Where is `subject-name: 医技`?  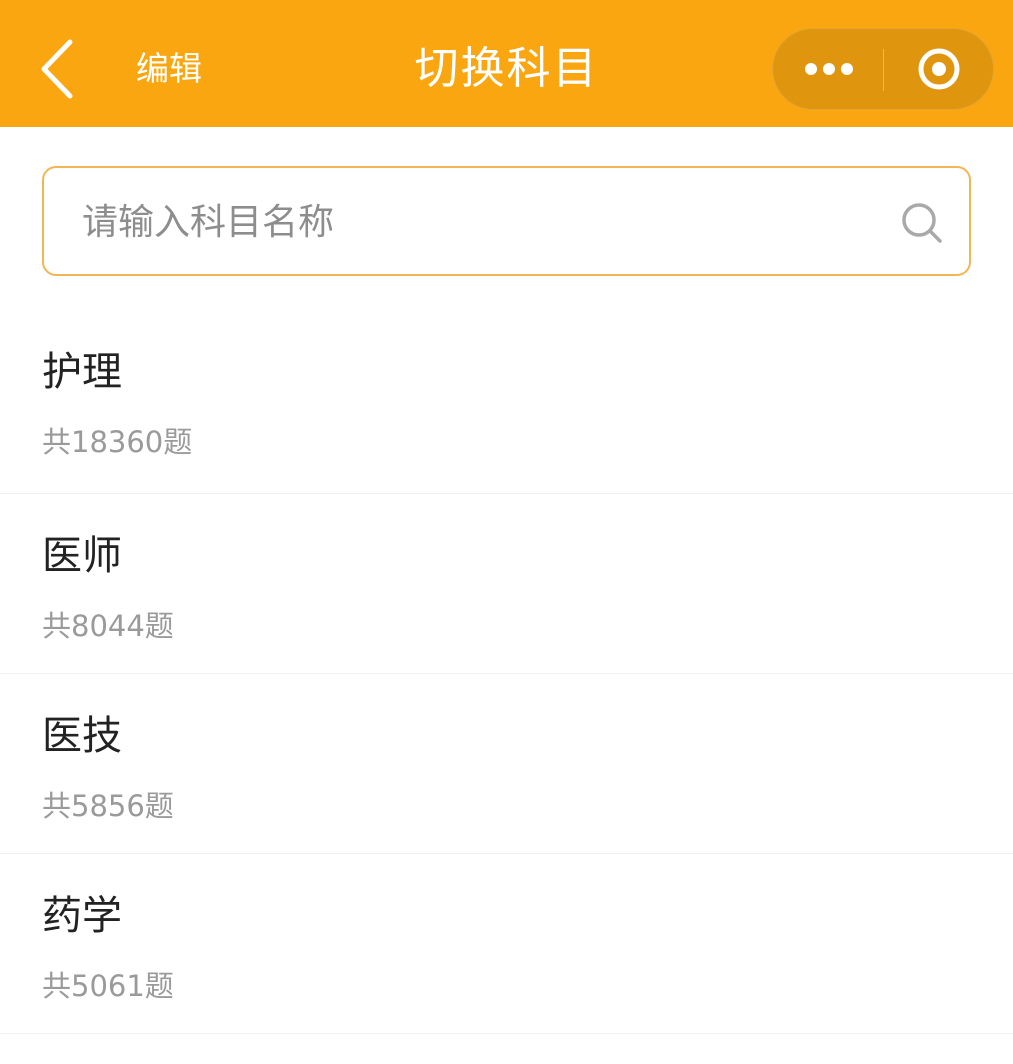
subject-name: 医技 is located at coordinates (82, 736).